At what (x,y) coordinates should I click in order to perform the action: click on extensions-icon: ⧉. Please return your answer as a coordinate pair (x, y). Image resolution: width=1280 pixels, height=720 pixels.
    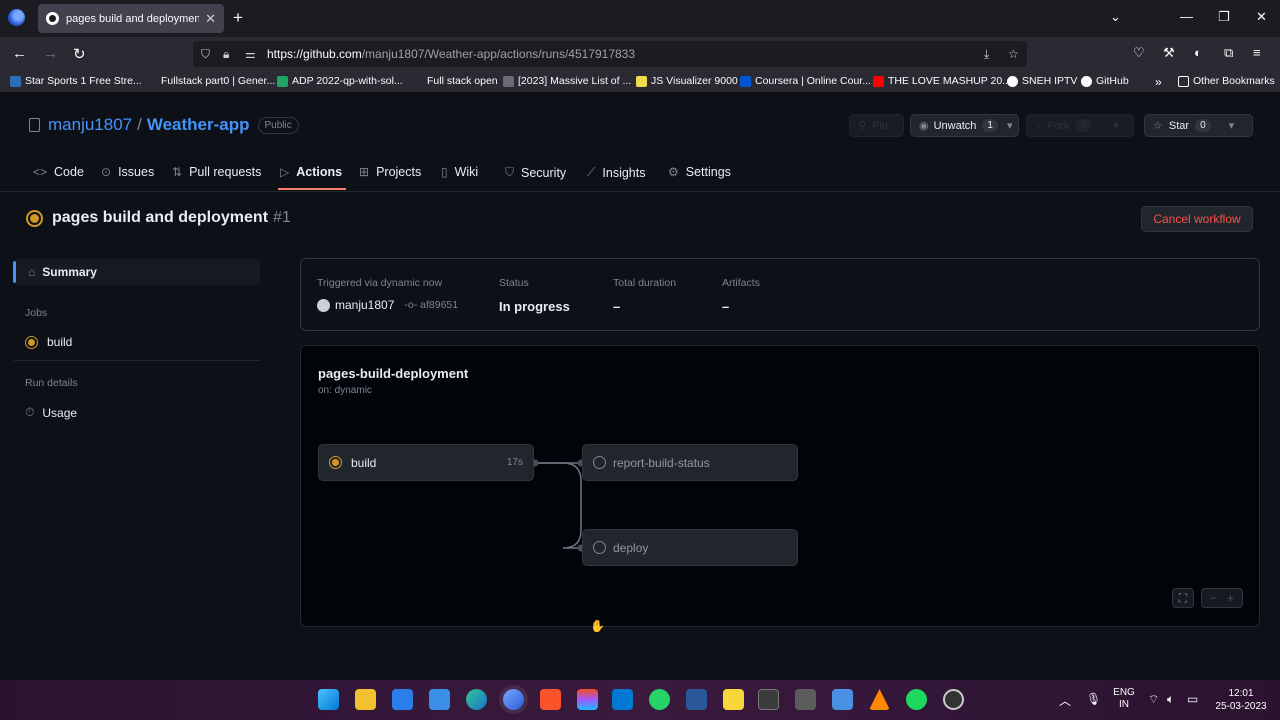
    Looking at the image, I should click on (1228, 53).